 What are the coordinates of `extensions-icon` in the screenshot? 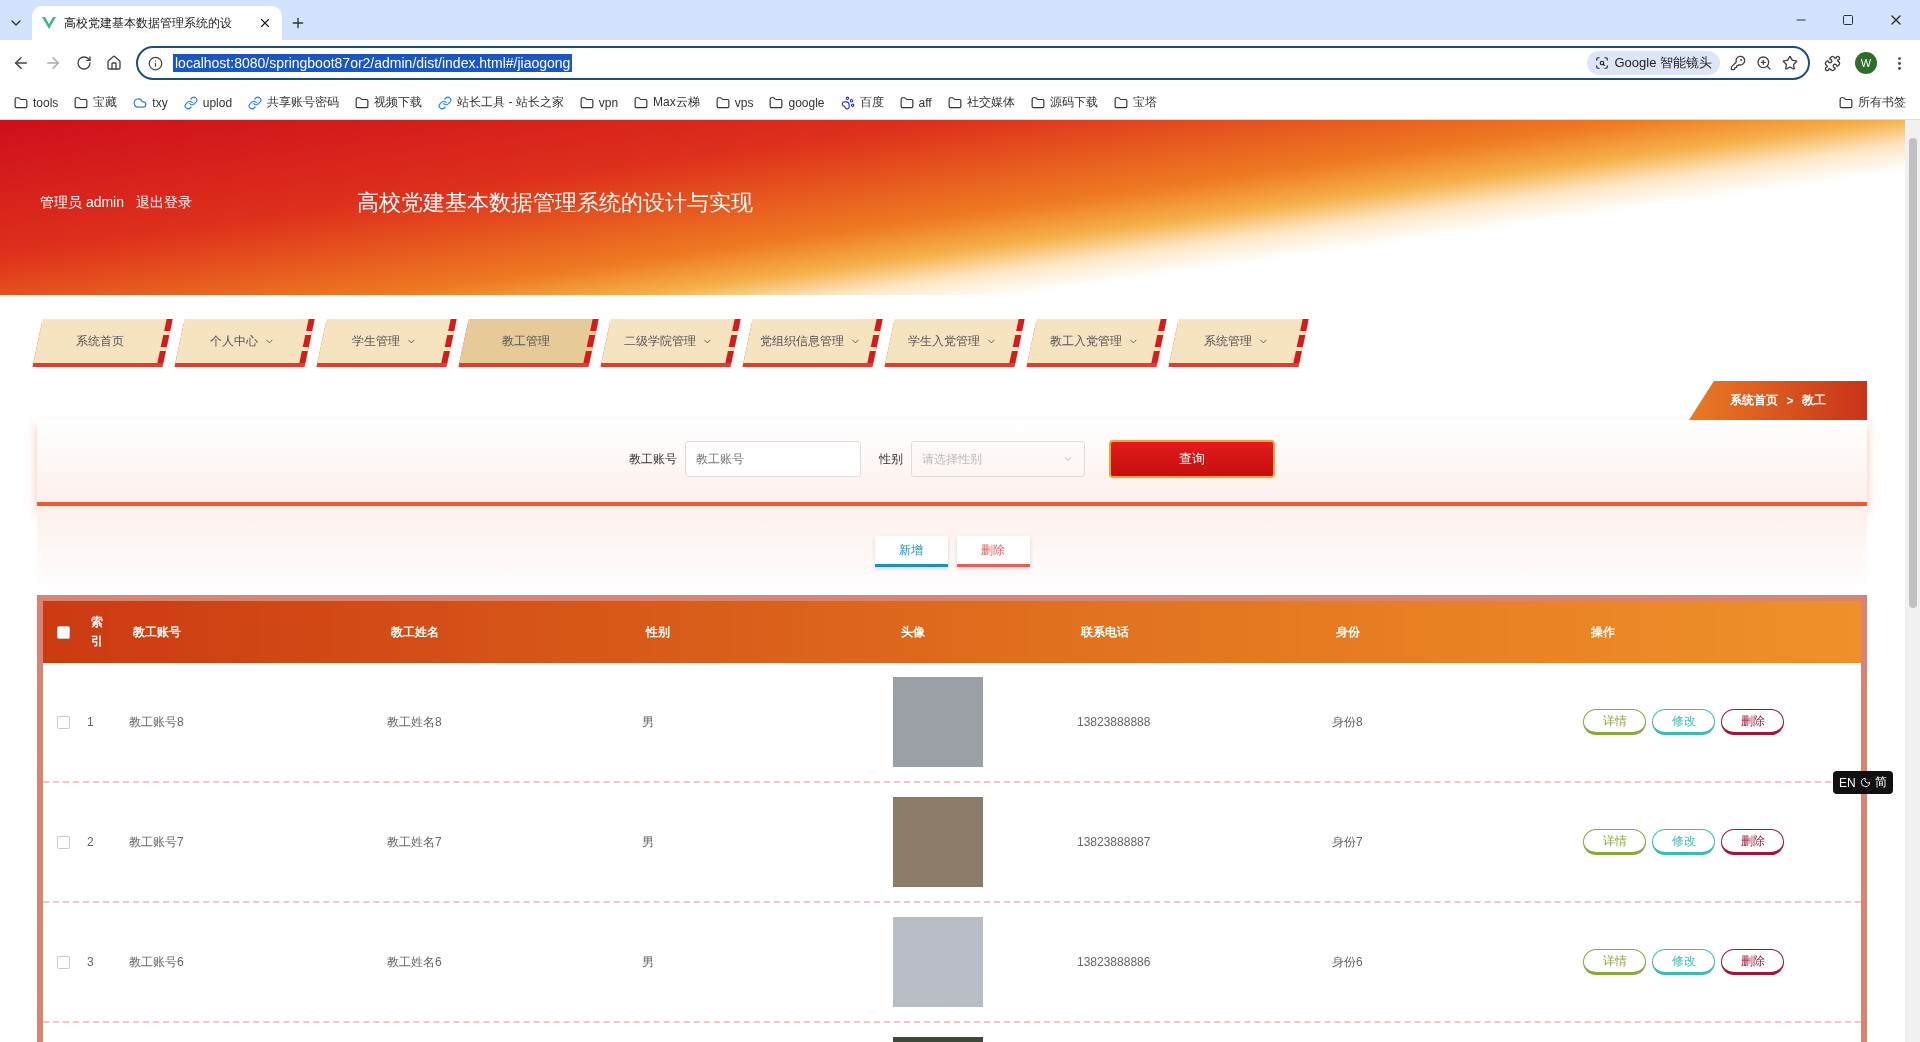 It's located at (1832, 63).